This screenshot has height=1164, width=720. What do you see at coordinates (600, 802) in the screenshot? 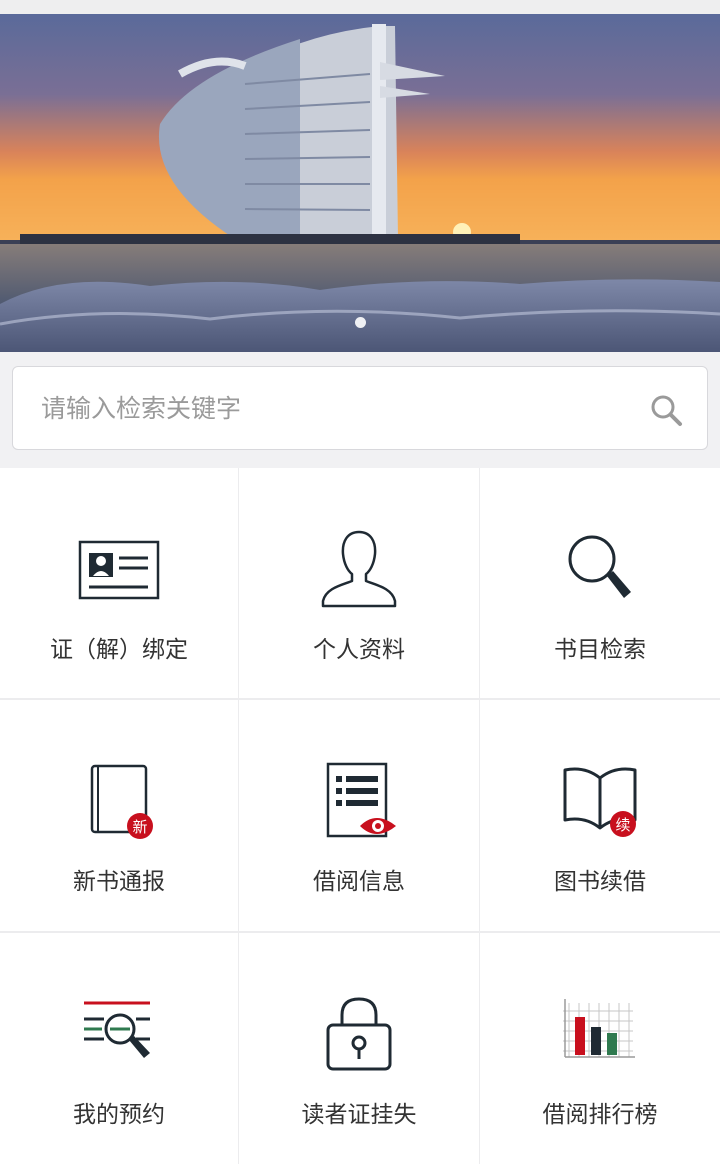
I see `open-book-icon: 续` at bounding box center [600, 802].